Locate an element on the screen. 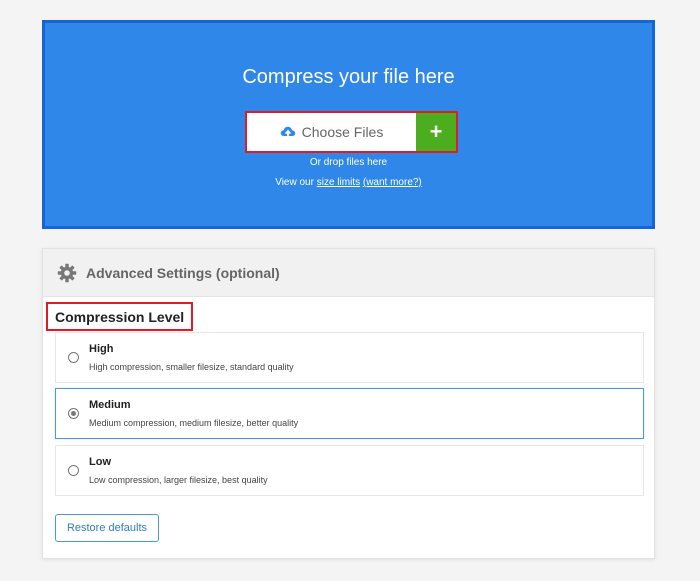 The width and height of the screenshot is (700, 581). radio-high is located at coordinates (73, 357).